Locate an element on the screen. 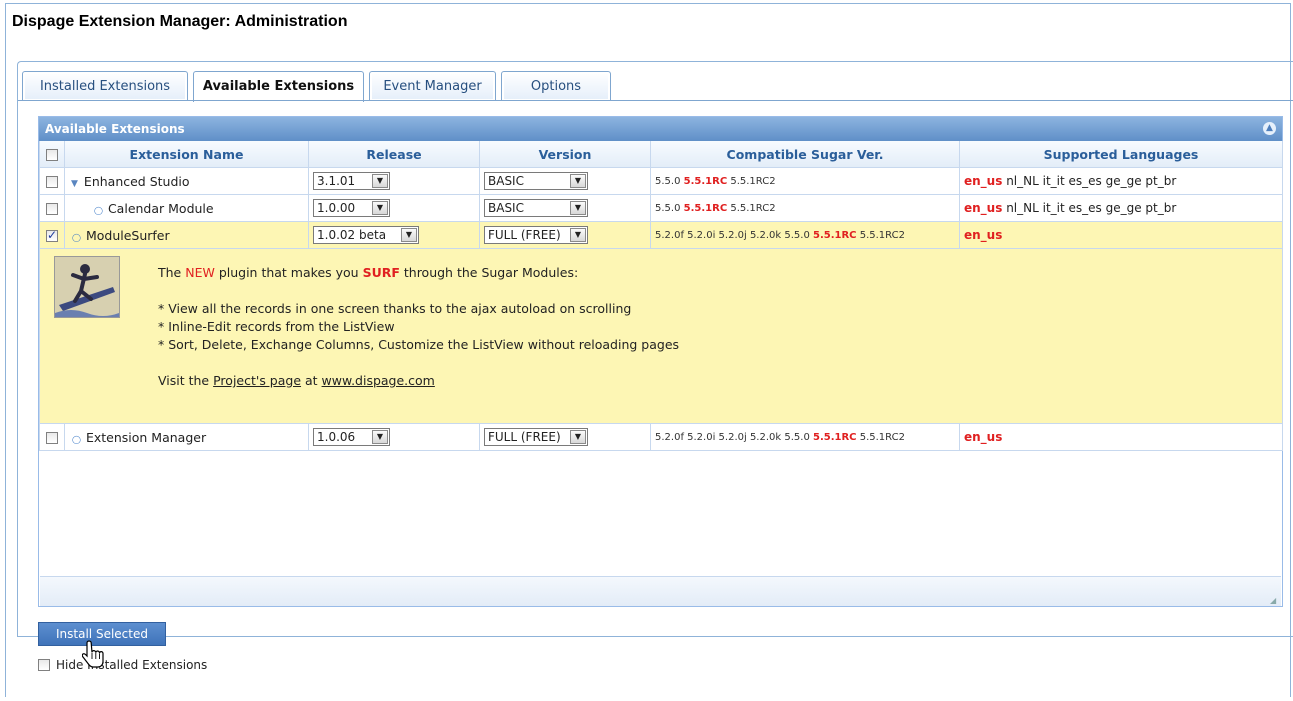 Image resolution: width=1293 pixels, height=701 pixels. extension-name-cell: ◯ Extension Manager is located at coordinates (186, 437).